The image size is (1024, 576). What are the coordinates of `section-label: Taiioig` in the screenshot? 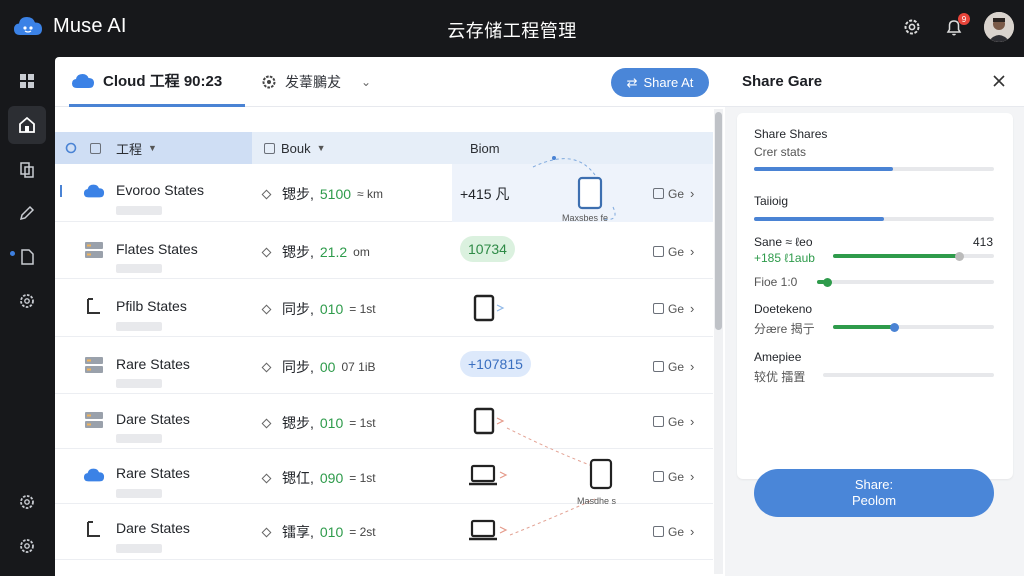 It's located at (771, 201).